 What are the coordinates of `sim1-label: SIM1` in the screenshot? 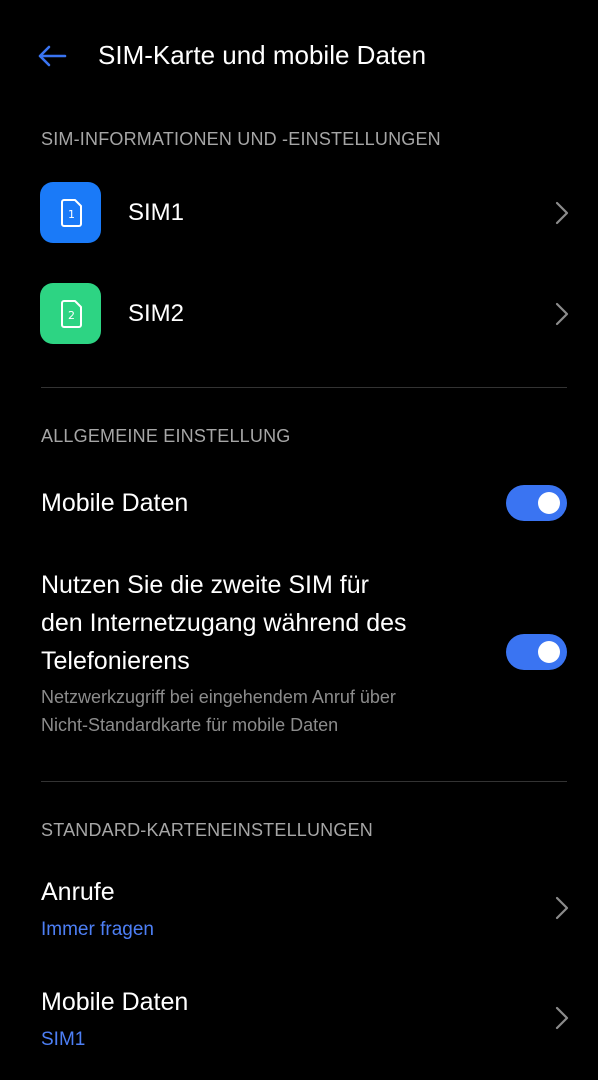 It's located at (156, 212).